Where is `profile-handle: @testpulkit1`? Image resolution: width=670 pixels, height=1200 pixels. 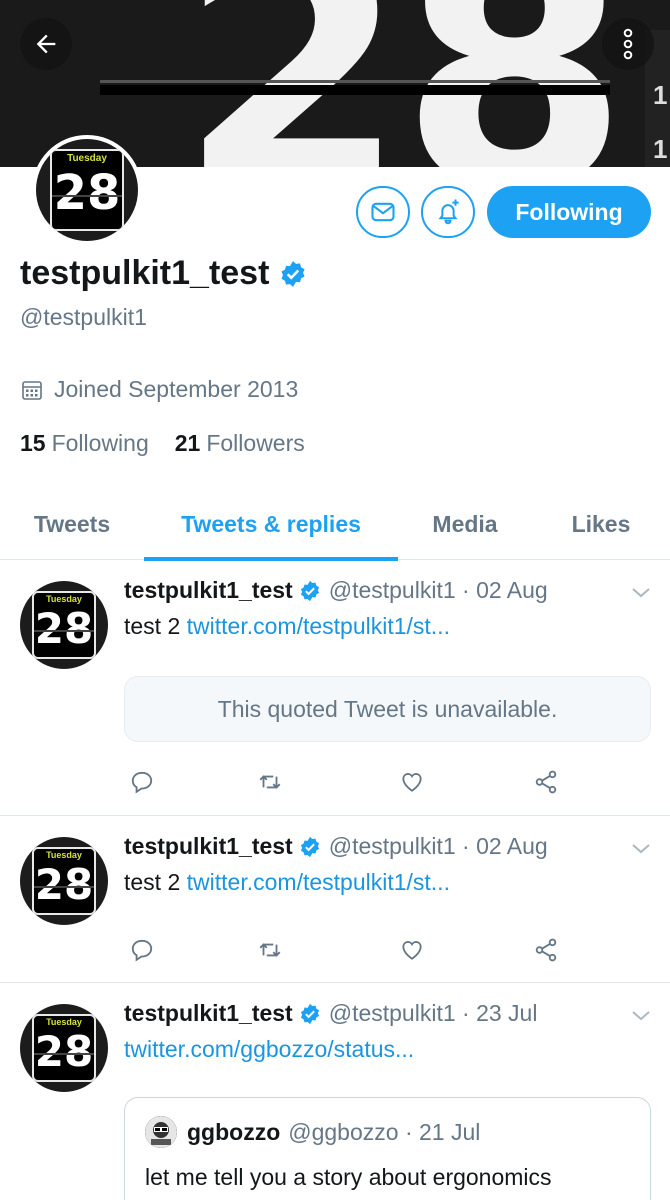
profile-handle: @testpulkit1 is located at coordinates (83, 317).